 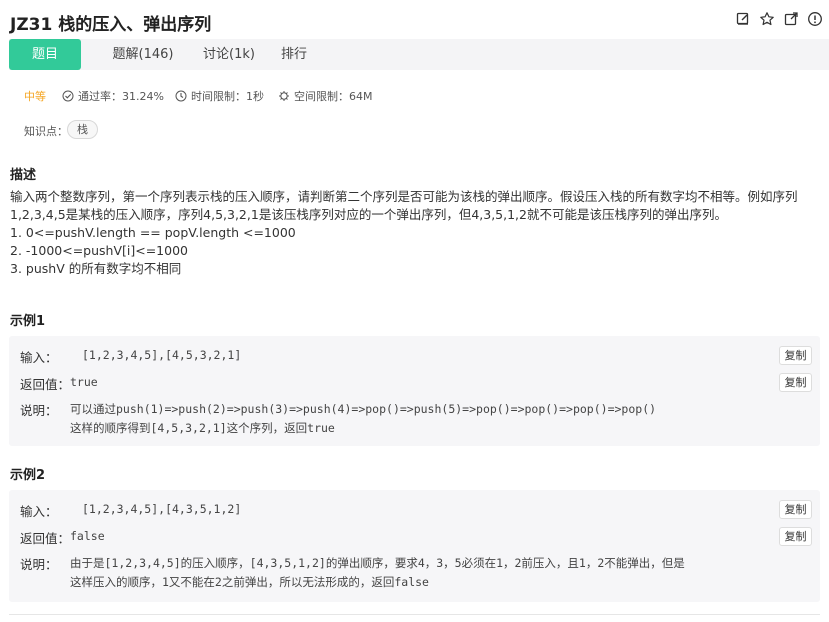 What do you see at coordinates (153, 232) in the screenshot?
I see `constraint-line: 1. 0<=pushV.length == popV.length <=1000` at bounding box center [153, 232].